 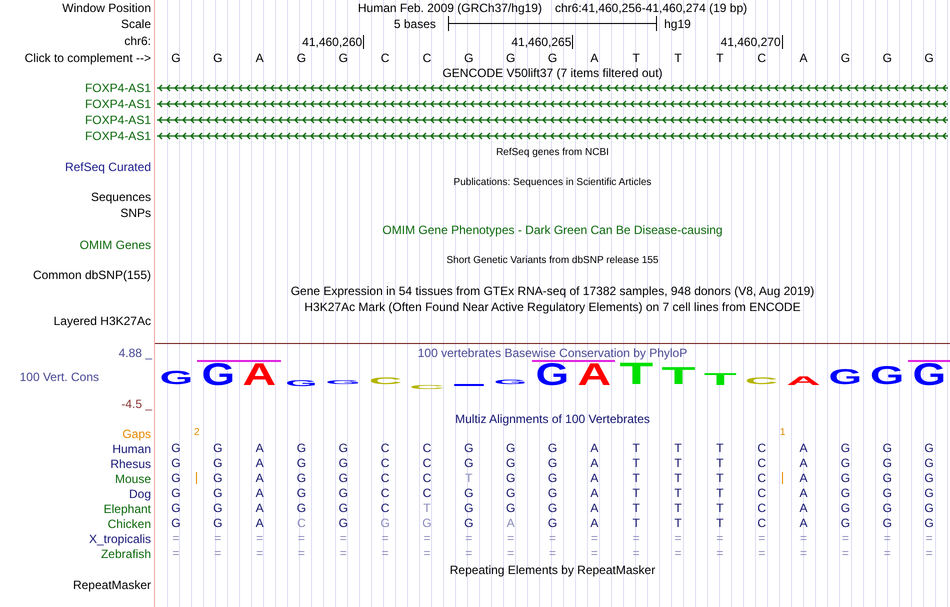 What do you see at coordinates (130, 463) in the screenshot?
I see `species-label: Rhesus` at bounding box center [130, 463].